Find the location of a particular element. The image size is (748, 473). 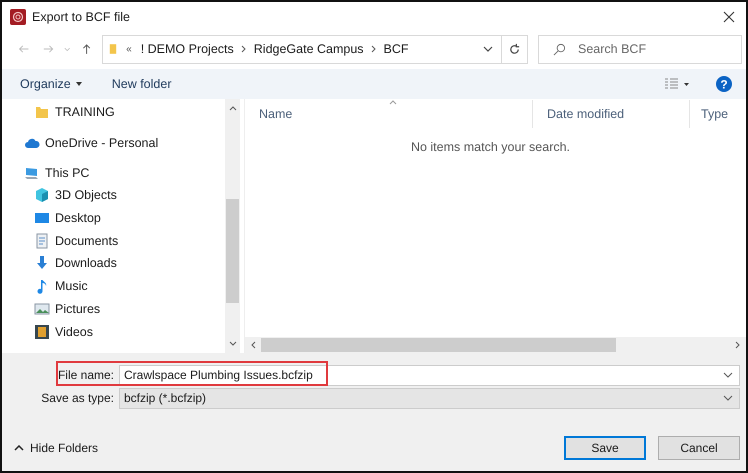

search-field: Search BCF is located at coordinates (640, 49).